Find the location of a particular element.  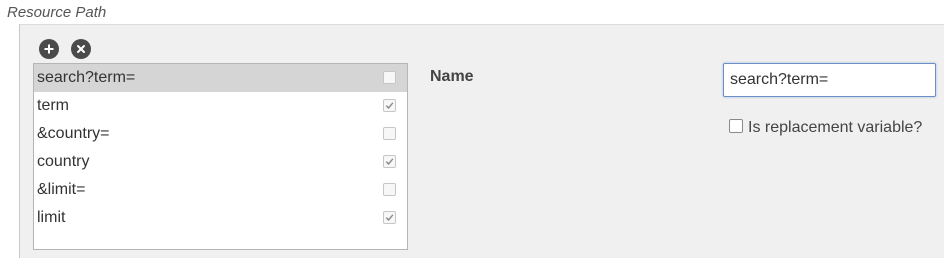

list-item: search?term= is located at coordinates (220, 78).